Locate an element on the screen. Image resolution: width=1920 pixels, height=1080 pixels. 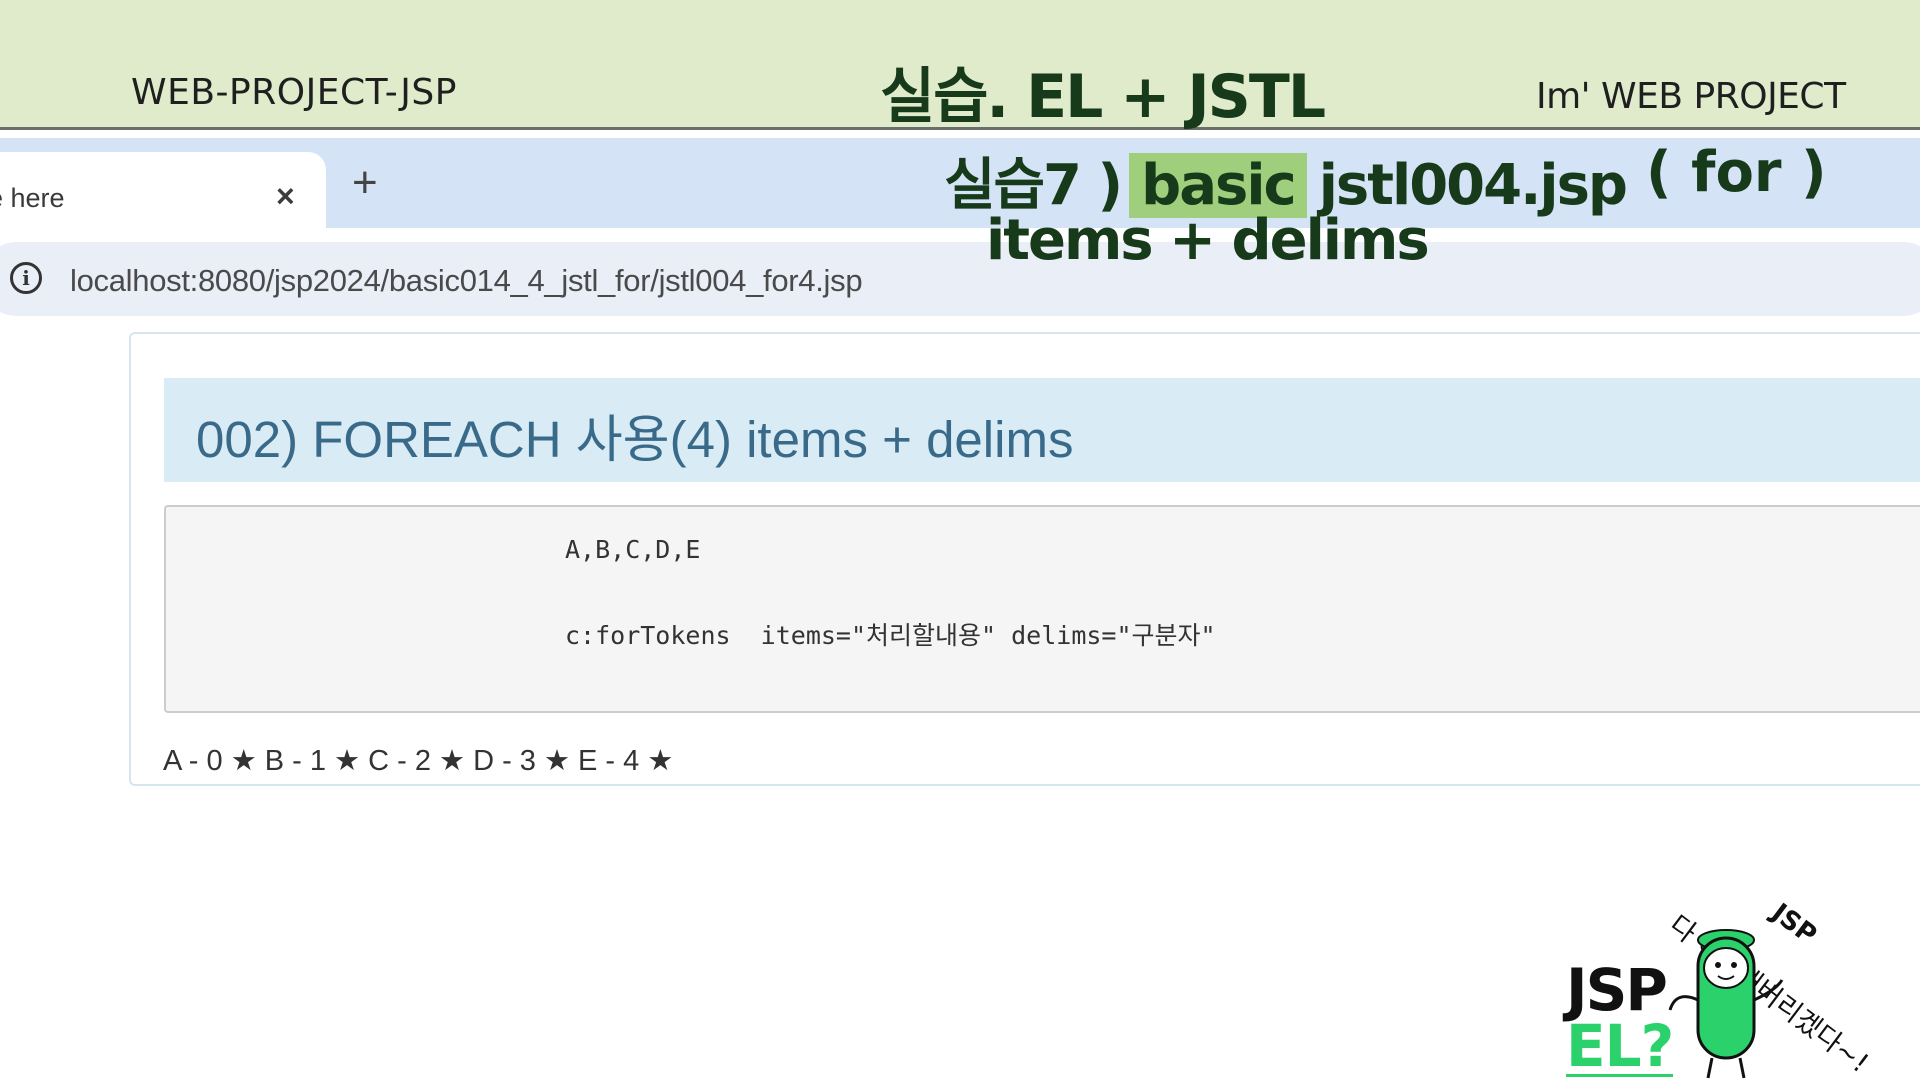
slide-left-title: WEB-PROJECT-JSP is located at coordinates (294, 92).